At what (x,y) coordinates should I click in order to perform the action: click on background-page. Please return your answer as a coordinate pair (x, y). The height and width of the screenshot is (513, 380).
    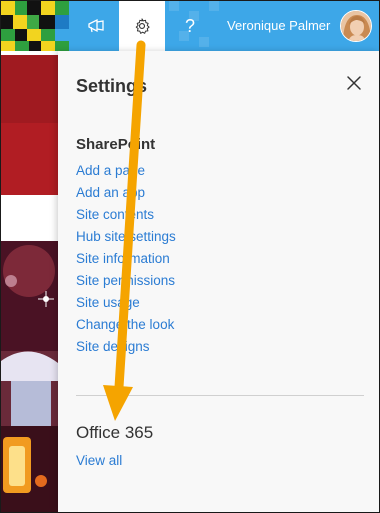
    Looking at the image, I should click on (29, 281).